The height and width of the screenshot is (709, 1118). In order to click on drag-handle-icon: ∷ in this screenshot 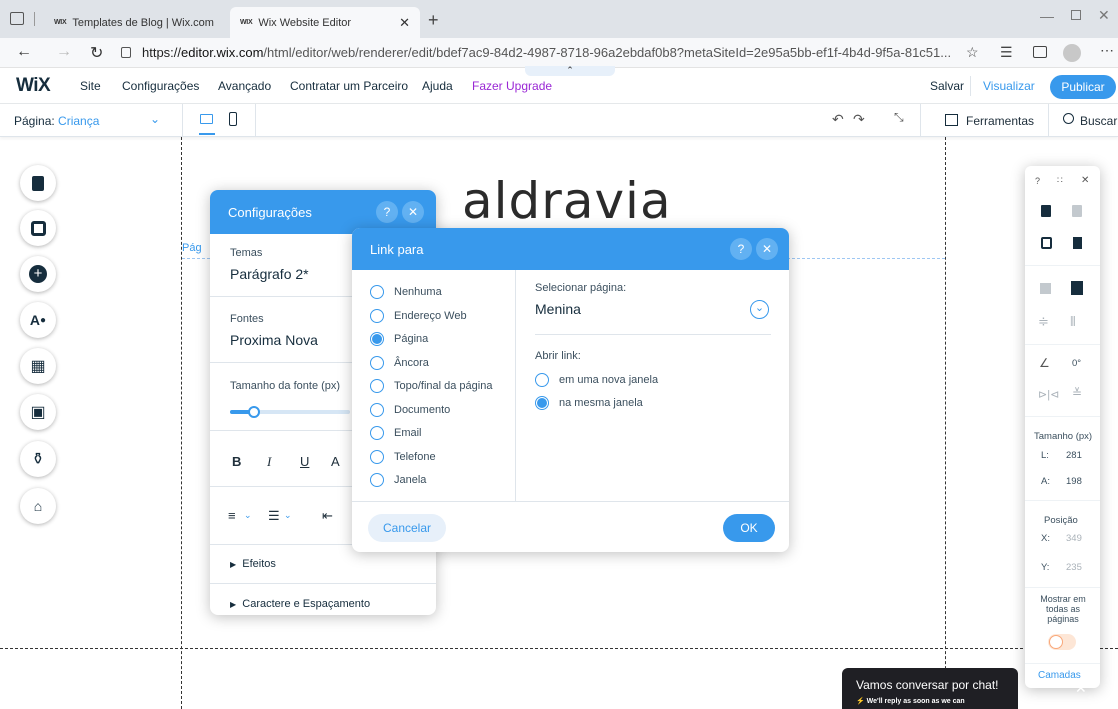, I will do `click(1060, 180)`.